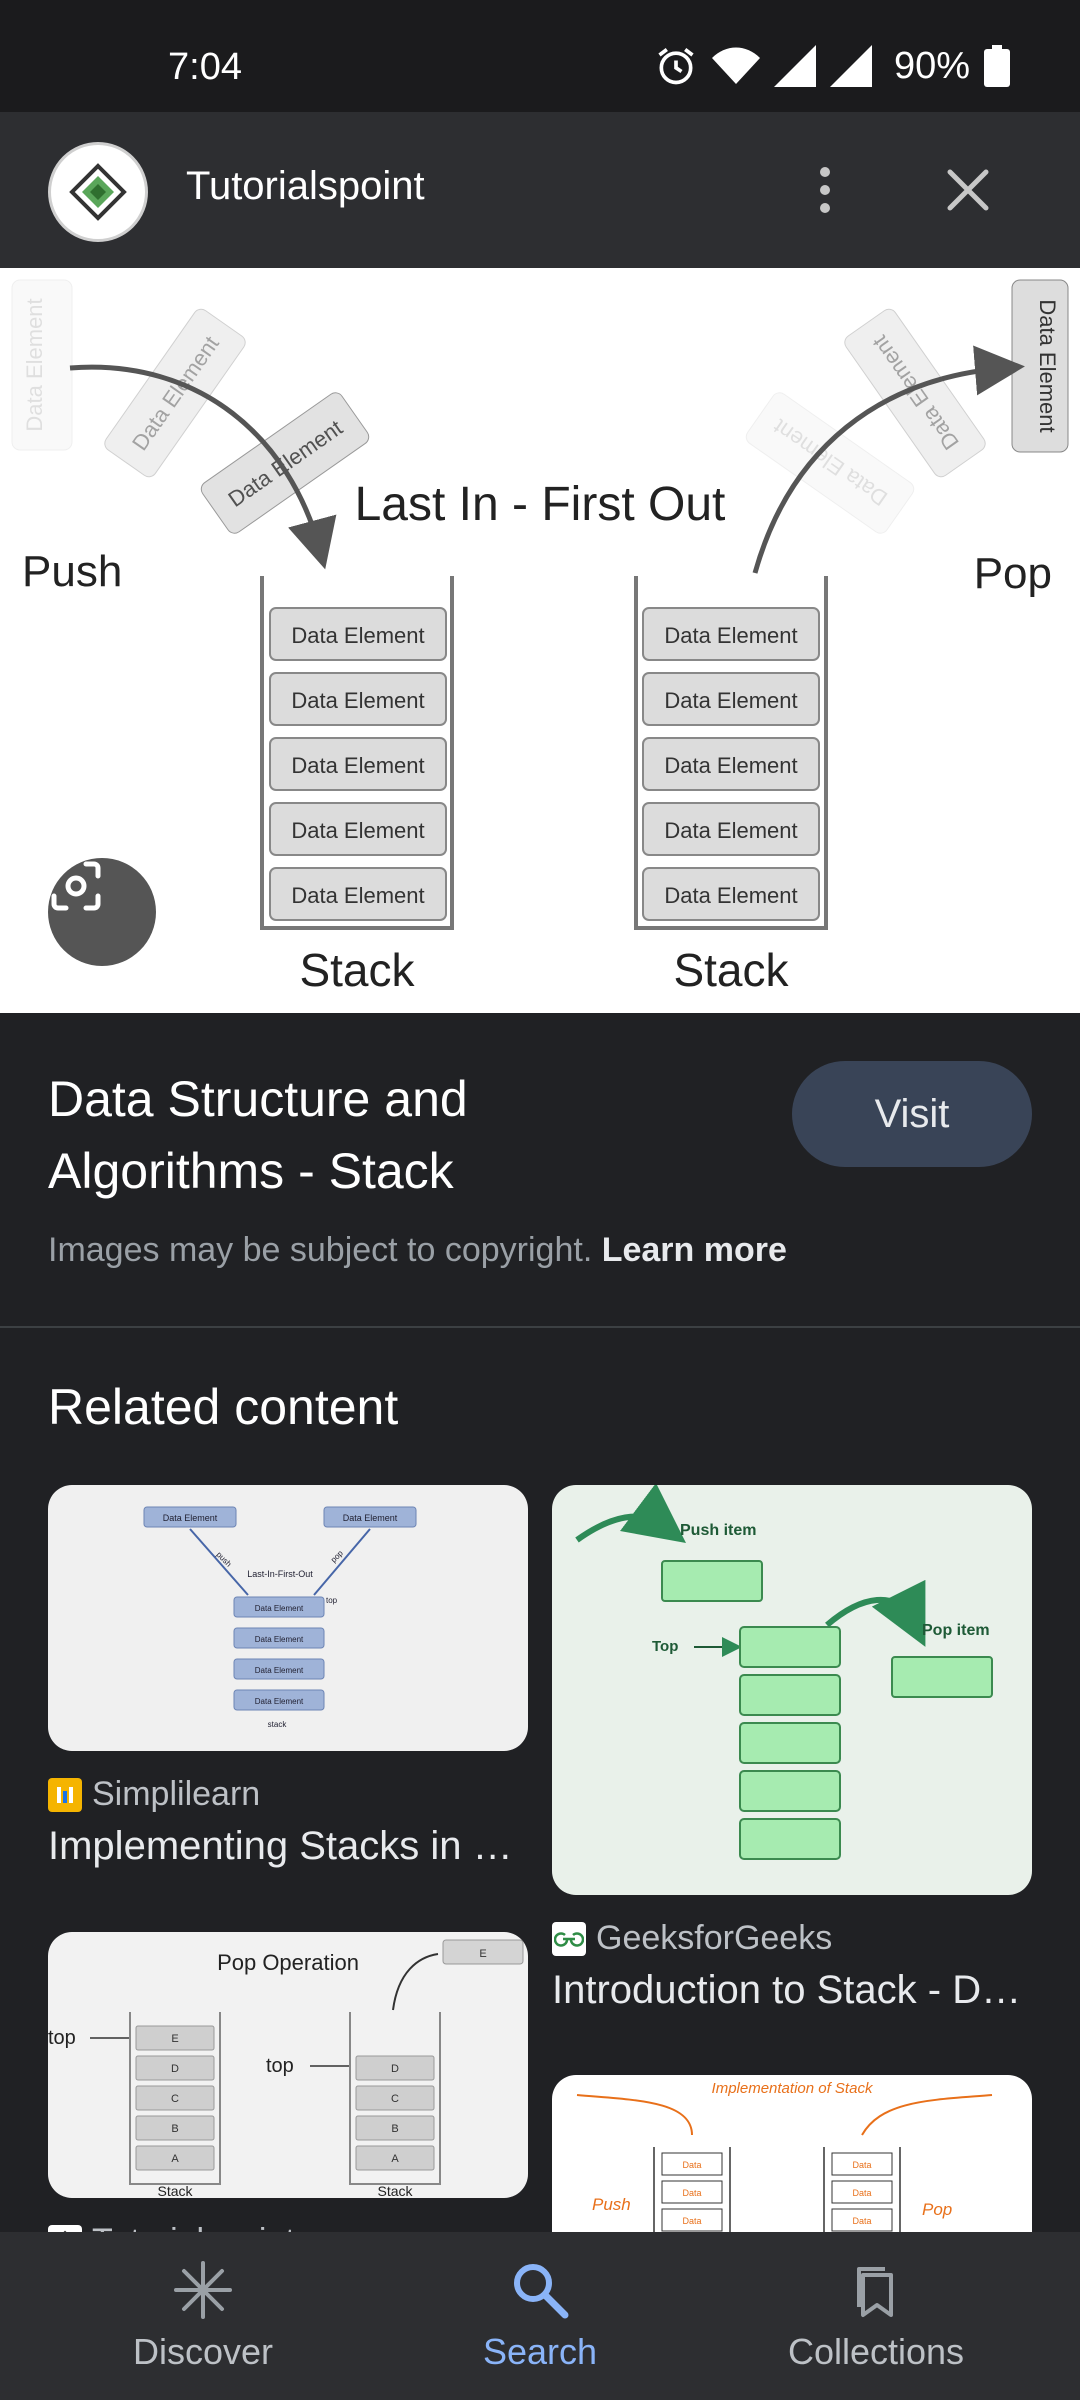  Describe the element at coordinates (395, 2190) in the screenshot. I see `svg-text: Stack` at that location.